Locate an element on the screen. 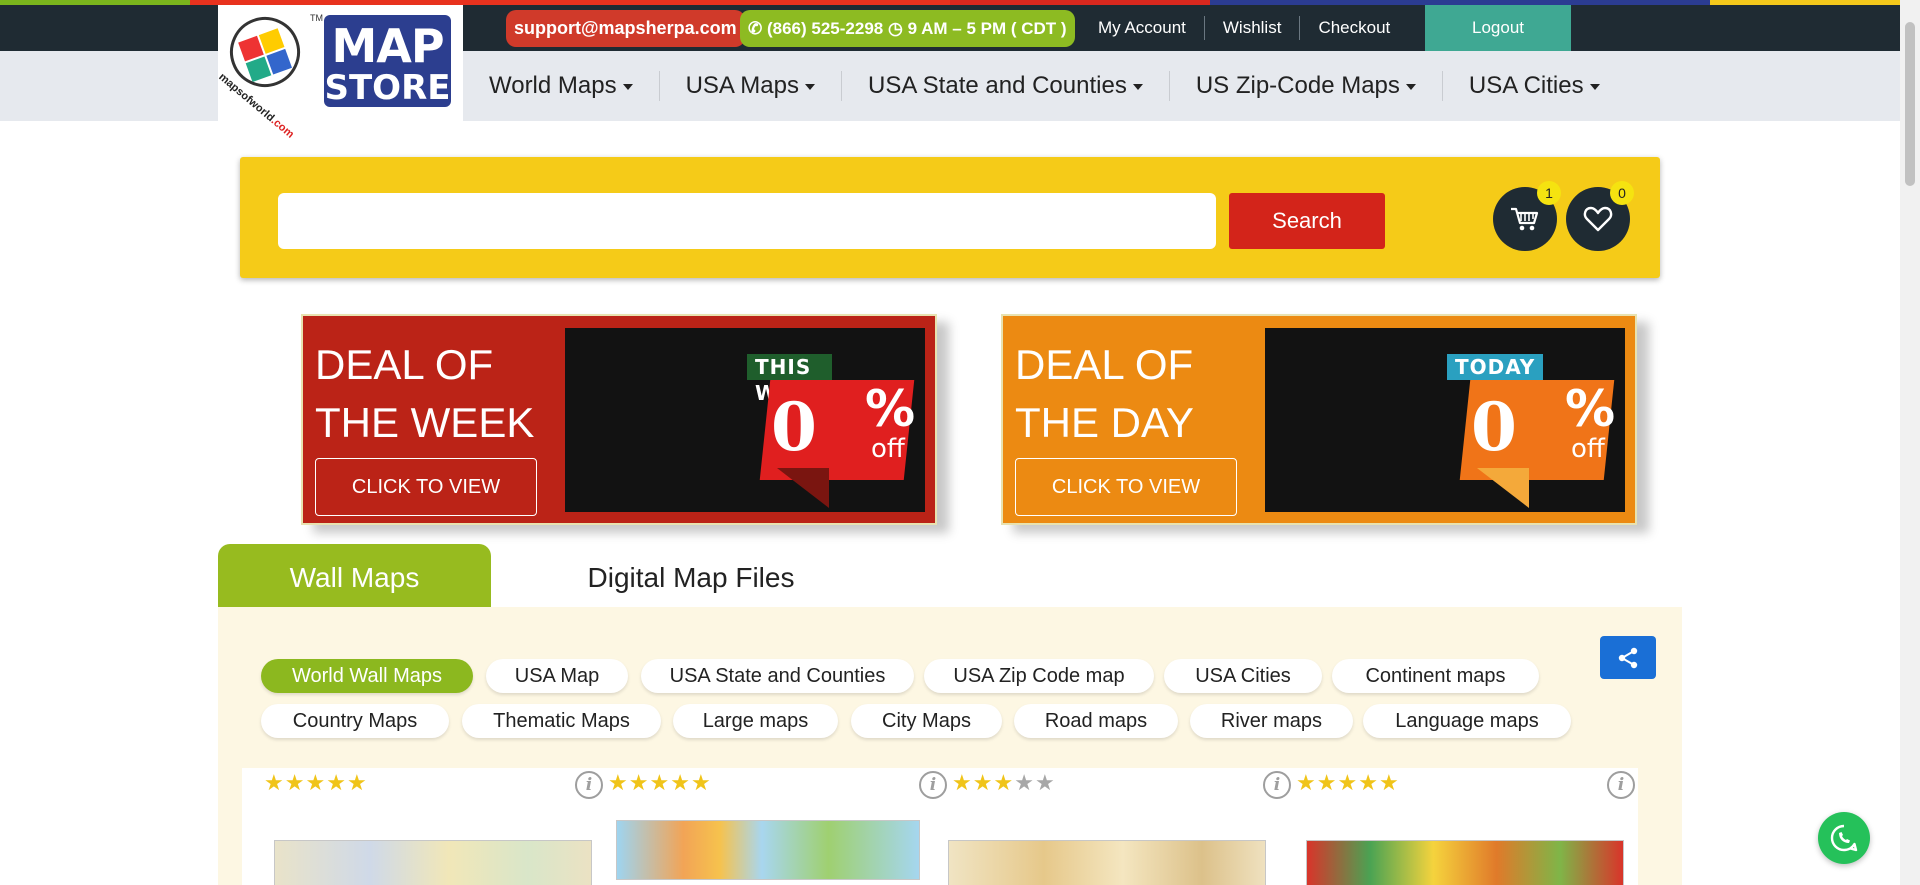 This screenshot has width=1920, height=885. account-links: My Account Wishlist Checkout is located at coordinates (1244, 28).